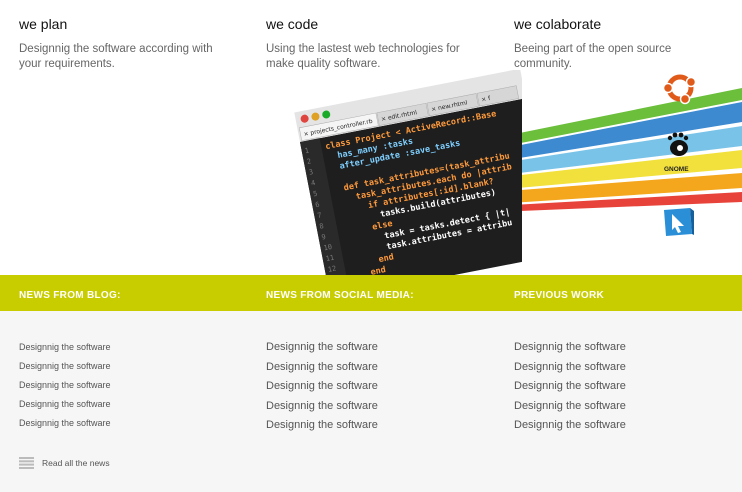  Describe the element at coordinates (679, 222) in the screenshot. I see `arrow-cursor-icon` at that location.